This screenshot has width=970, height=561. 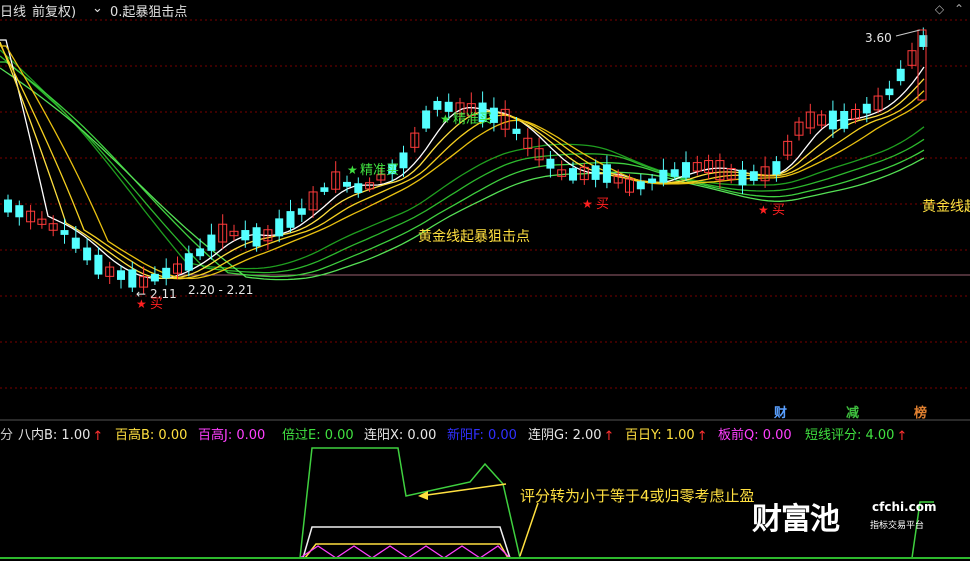 I want to click on indicator-value-6: 新阳F: 0.00, so click(x=482, y=435).